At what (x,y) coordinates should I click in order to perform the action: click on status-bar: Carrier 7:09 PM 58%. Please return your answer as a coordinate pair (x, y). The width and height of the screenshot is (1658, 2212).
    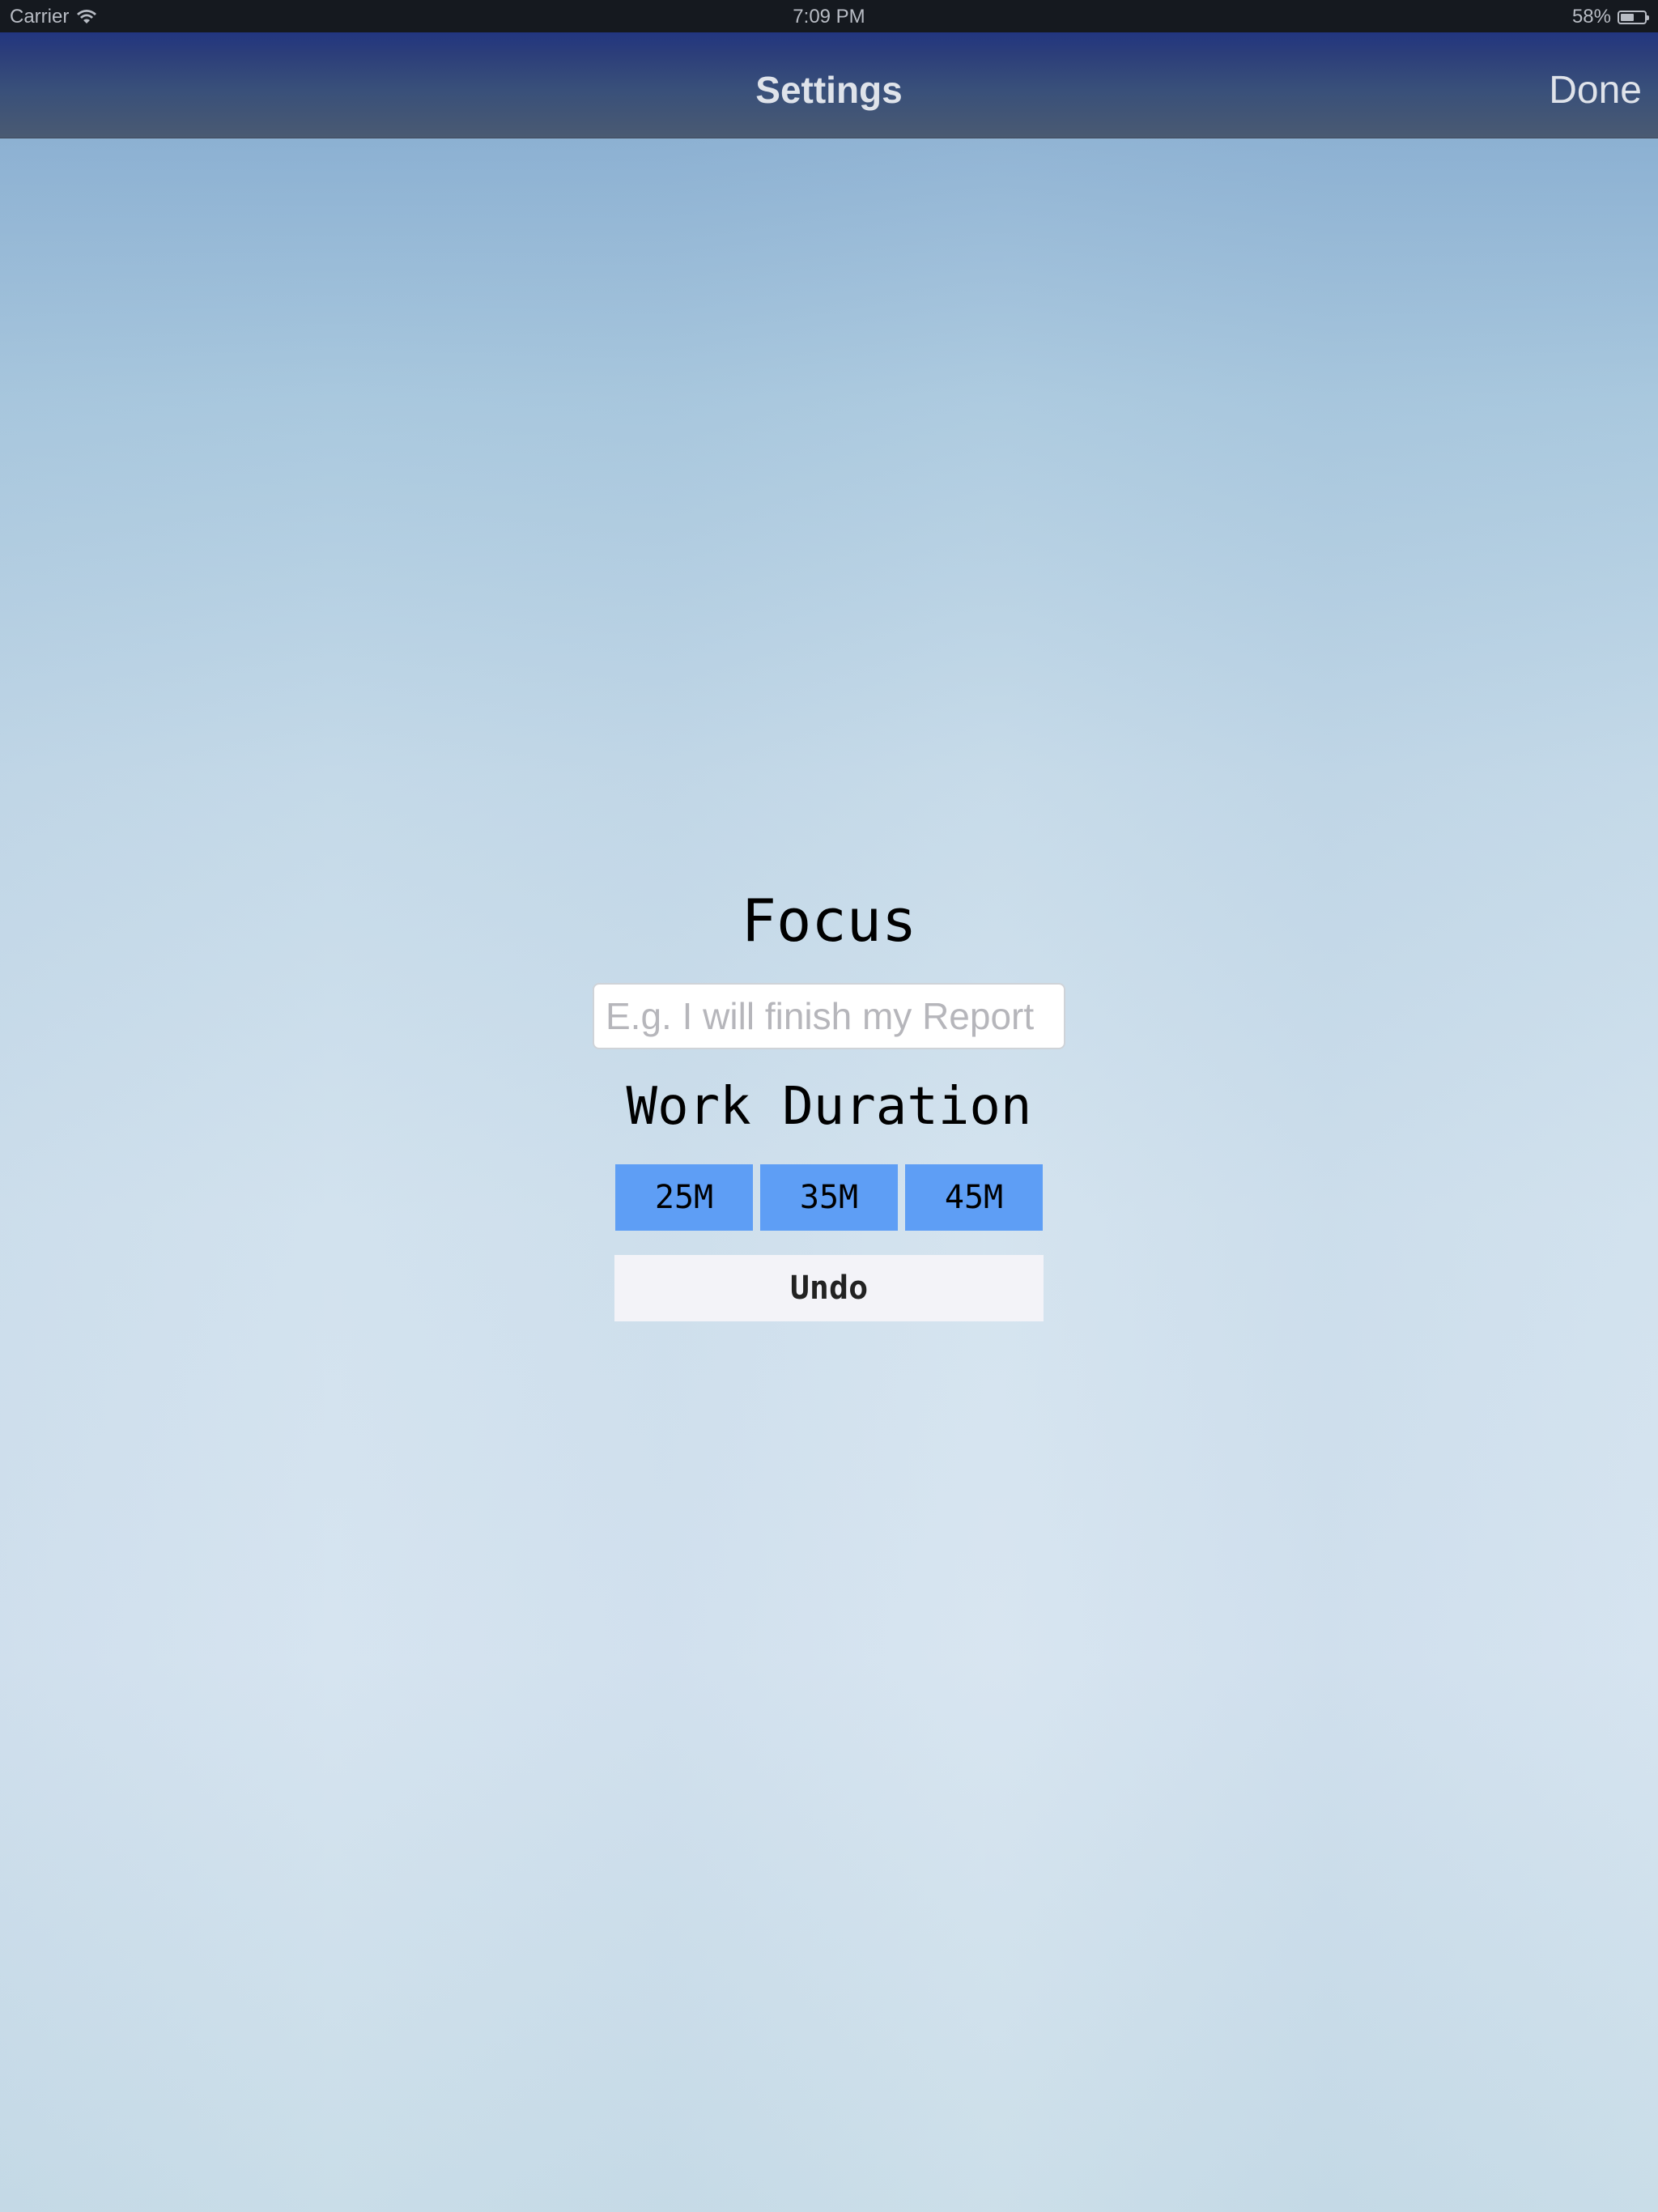
    Looking at the image, I should click on (829, 16).